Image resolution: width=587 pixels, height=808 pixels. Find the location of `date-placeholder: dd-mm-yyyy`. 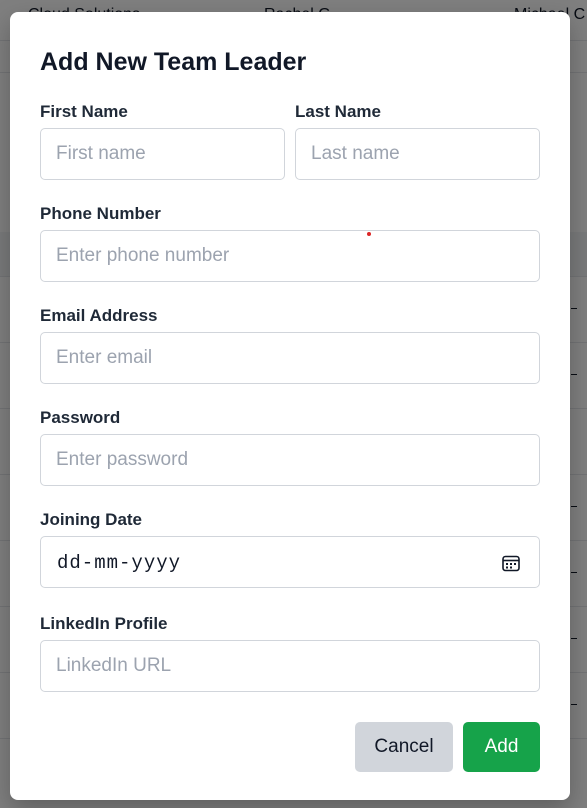

date-placeholder: dd-mm-yyyy is located at coordinates (119, 563).